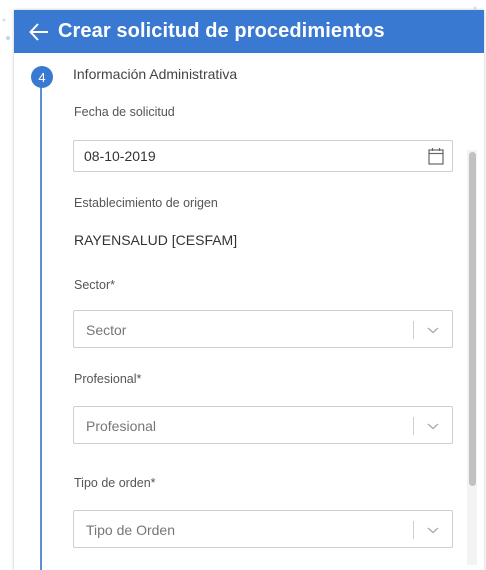 This screenshot has width=486, height=570. What do you see at coordinates (124, 112) in the screenshot?
I see `fecha-solicitud-label: Fecha de solicitud` at bounding box center [124, 112].